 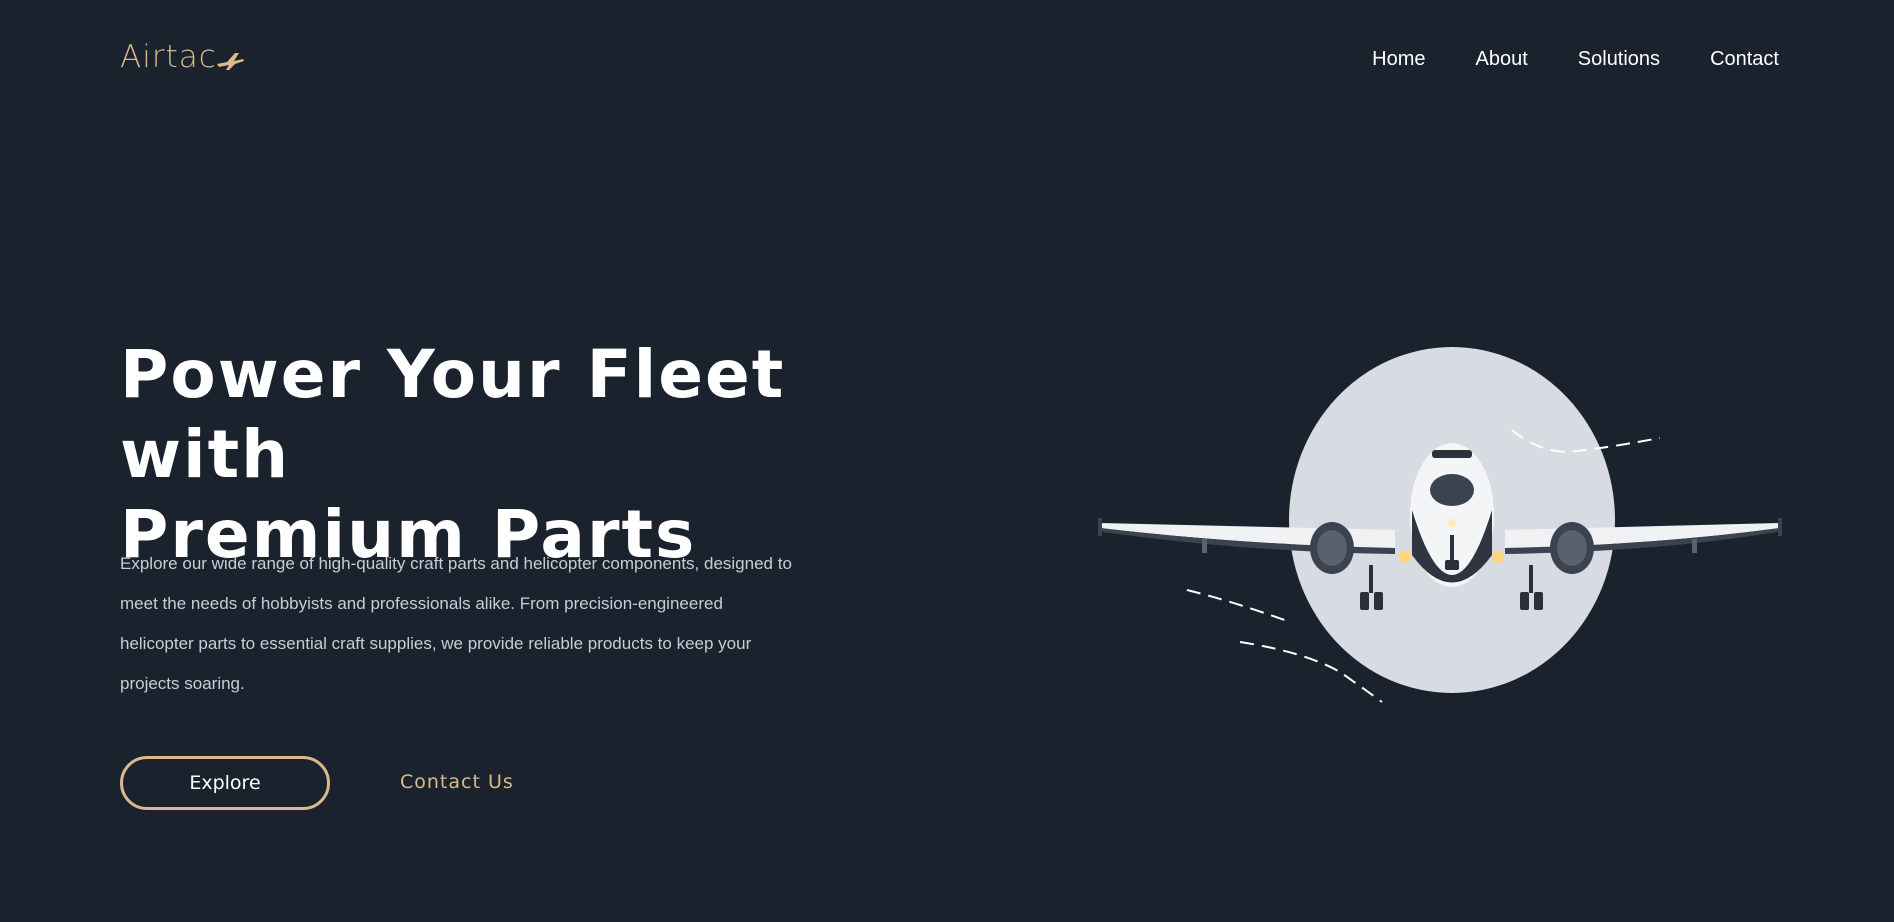 I want to click on nav-contact: Contact, so click(x=1744, y=59).